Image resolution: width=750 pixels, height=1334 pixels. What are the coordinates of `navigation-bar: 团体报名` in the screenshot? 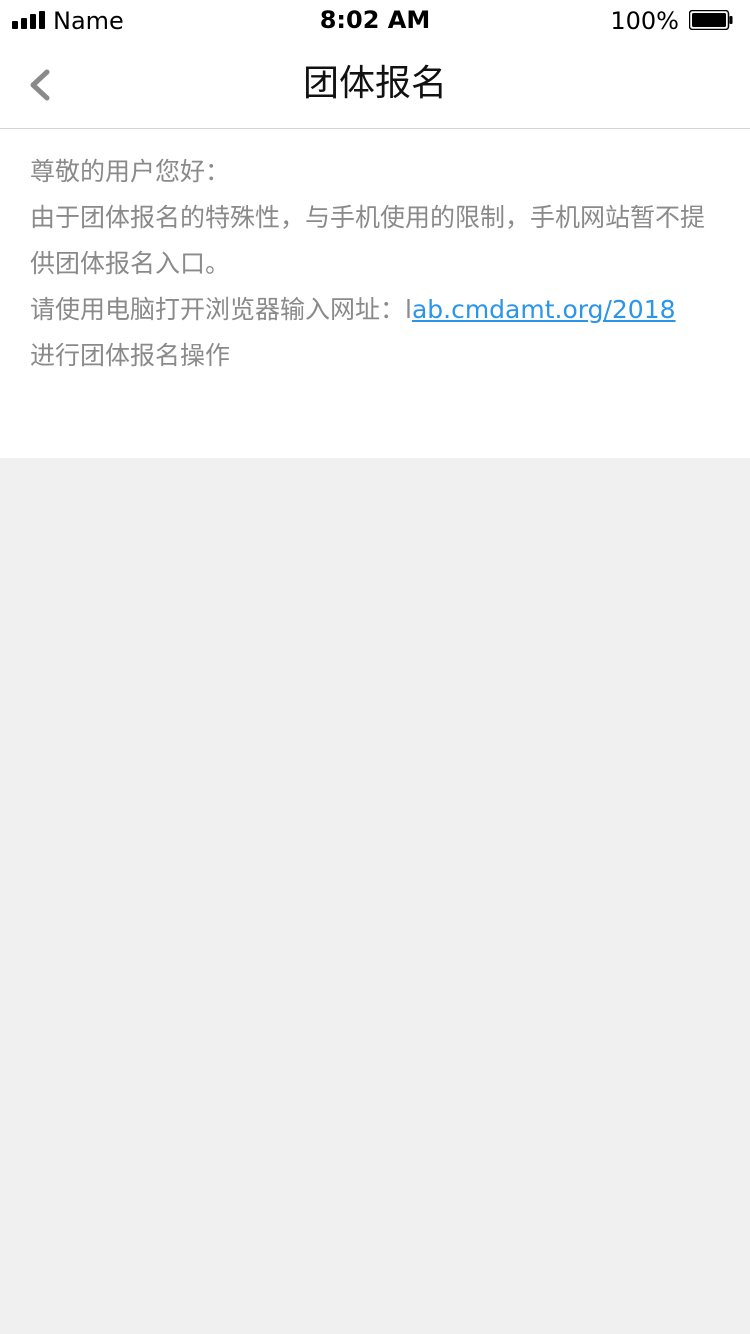 It's located at (375, 84).